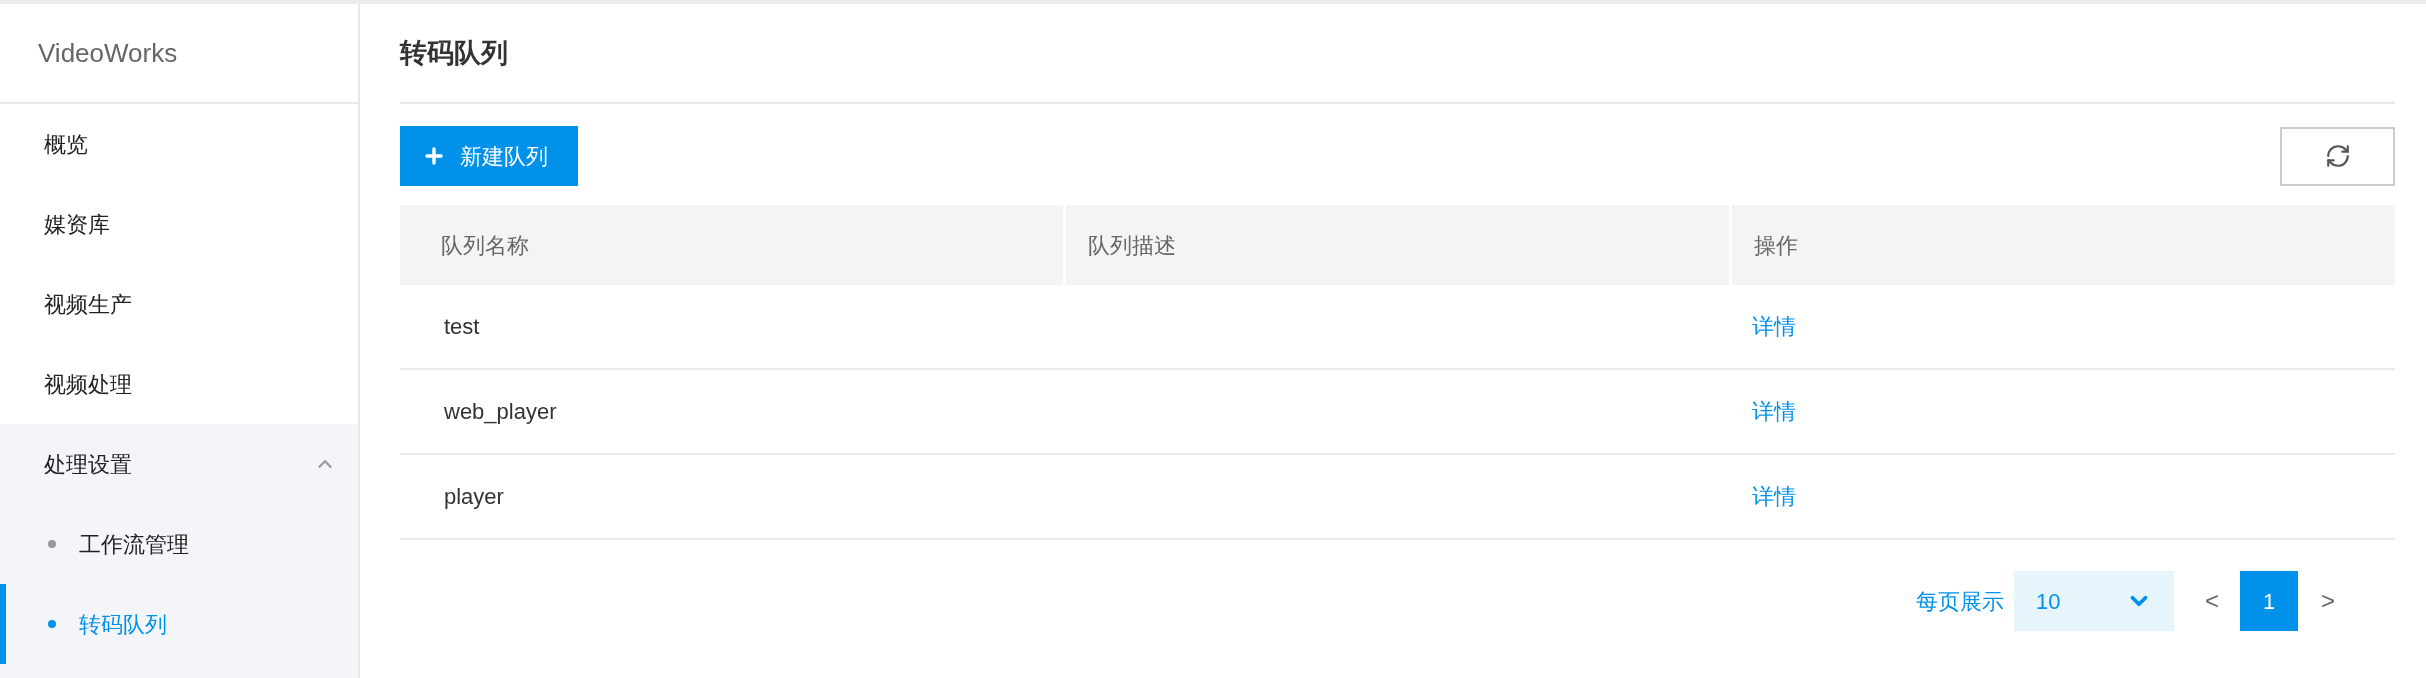 This screenshot has width=2426, height=678. What do you see at coordinates (2094, 601) in the screenshot?
I see `page-size-select: 10` at bounding box center [2094, 601].